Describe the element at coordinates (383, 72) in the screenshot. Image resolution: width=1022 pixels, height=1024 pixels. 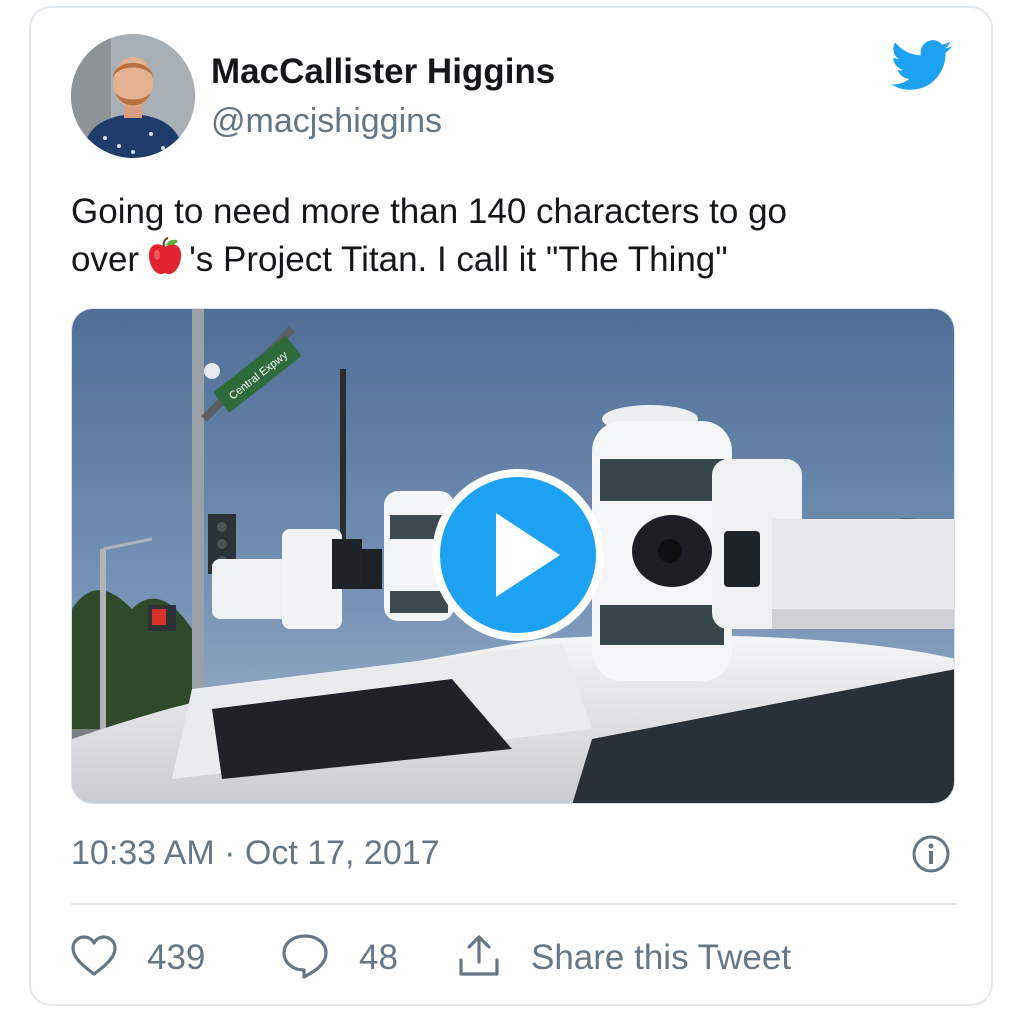
I see `display-name: MacCallister Higgins` at that location.